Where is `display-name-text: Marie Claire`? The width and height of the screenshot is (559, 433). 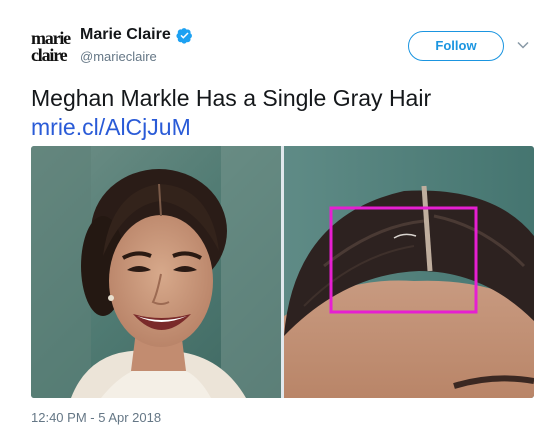
display-name-text: Marie Claire is located at coordinates (125, 34).